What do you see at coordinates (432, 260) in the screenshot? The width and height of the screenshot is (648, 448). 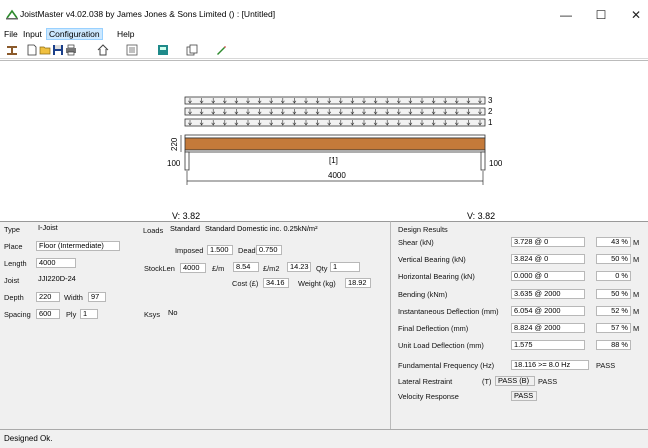 I see `result-label: Vertical Bearing (kN)` at bounding box center [432, 260].